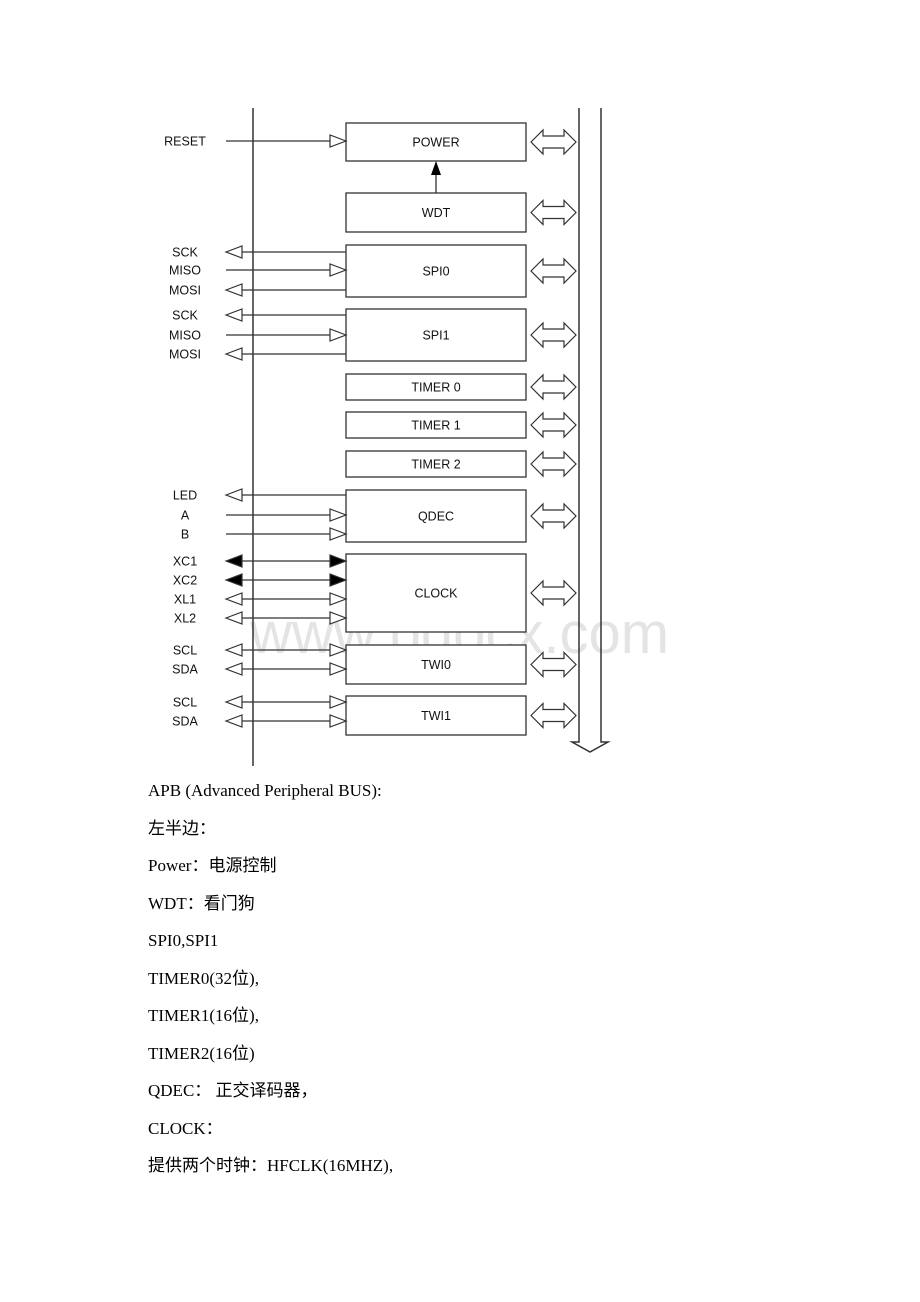 Image resolution: width=920 pixels, height=1302 pixels. What do you see at coordinates (435, 388) in the screenshot?
I see `block-label: TIMER 0` at bounding box center [435, 388].